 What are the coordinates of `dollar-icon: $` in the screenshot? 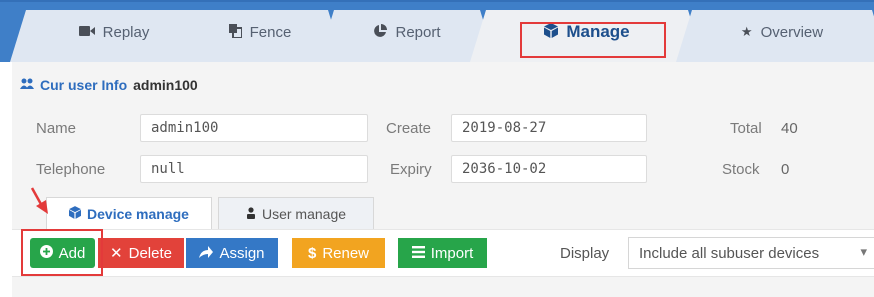 It's located at (312, 253).